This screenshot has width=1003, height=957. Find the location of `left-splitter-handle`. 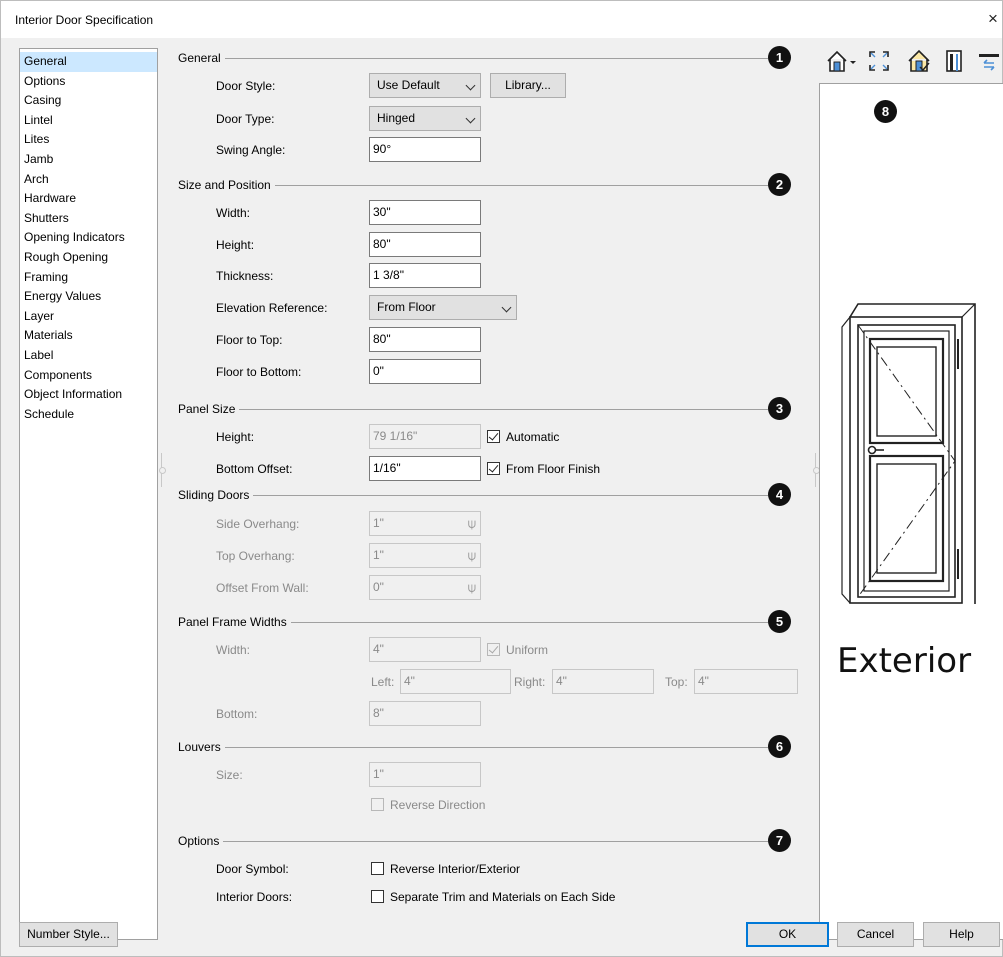

left-splitter-handle is located at coordinates (161, 470).